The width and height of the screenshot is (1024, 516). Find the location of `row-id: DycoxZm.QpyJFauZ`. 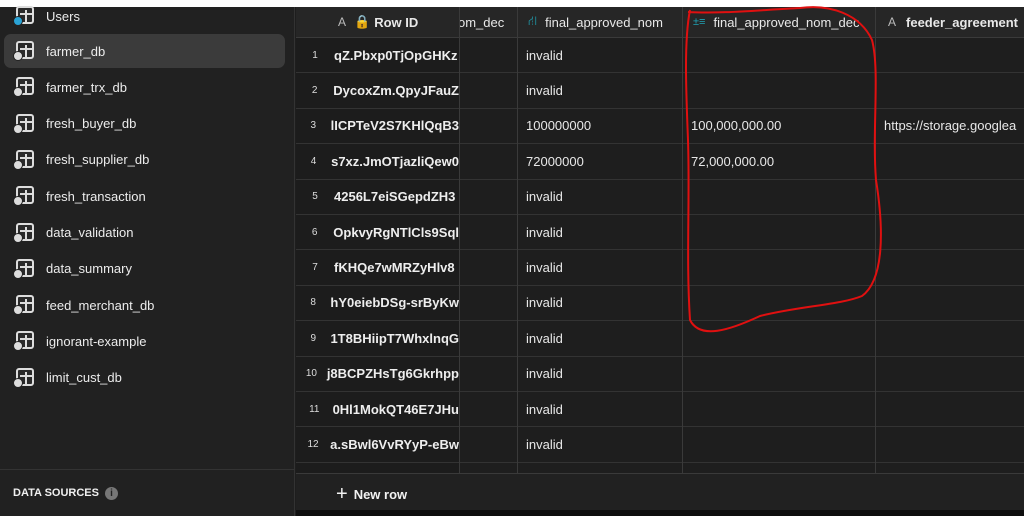

row-id: DycoxZm.QpyJFauZ is located at coordinates (396, 91).